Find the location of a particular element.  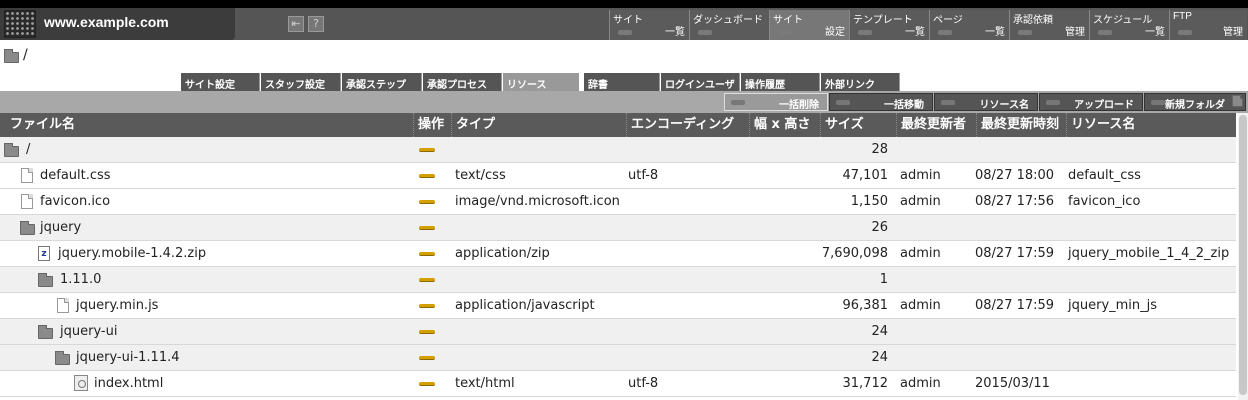

table-row: jquery 26 is located at coordinates (618, 228).